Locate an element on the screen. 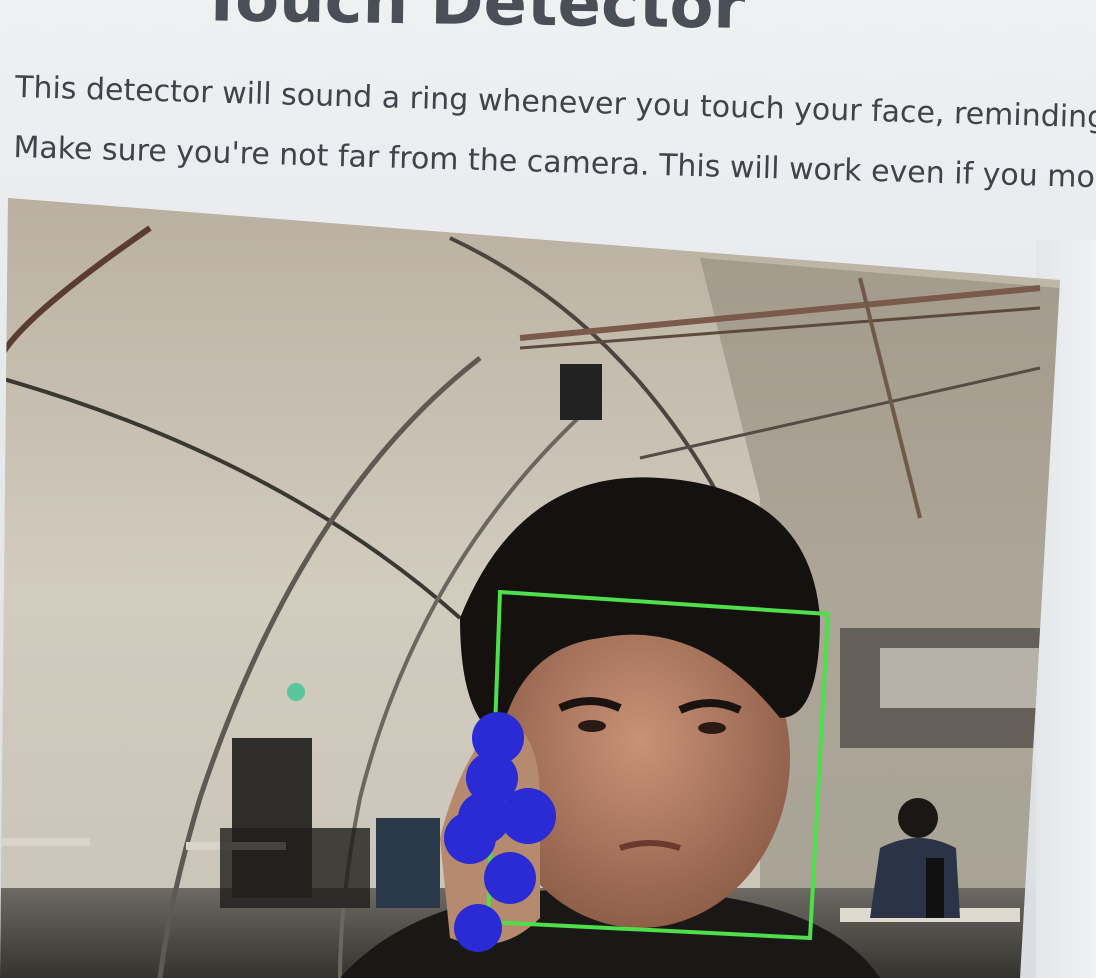 This screenshot has width=1096, height=978. table is located at coordinates (45, 842).